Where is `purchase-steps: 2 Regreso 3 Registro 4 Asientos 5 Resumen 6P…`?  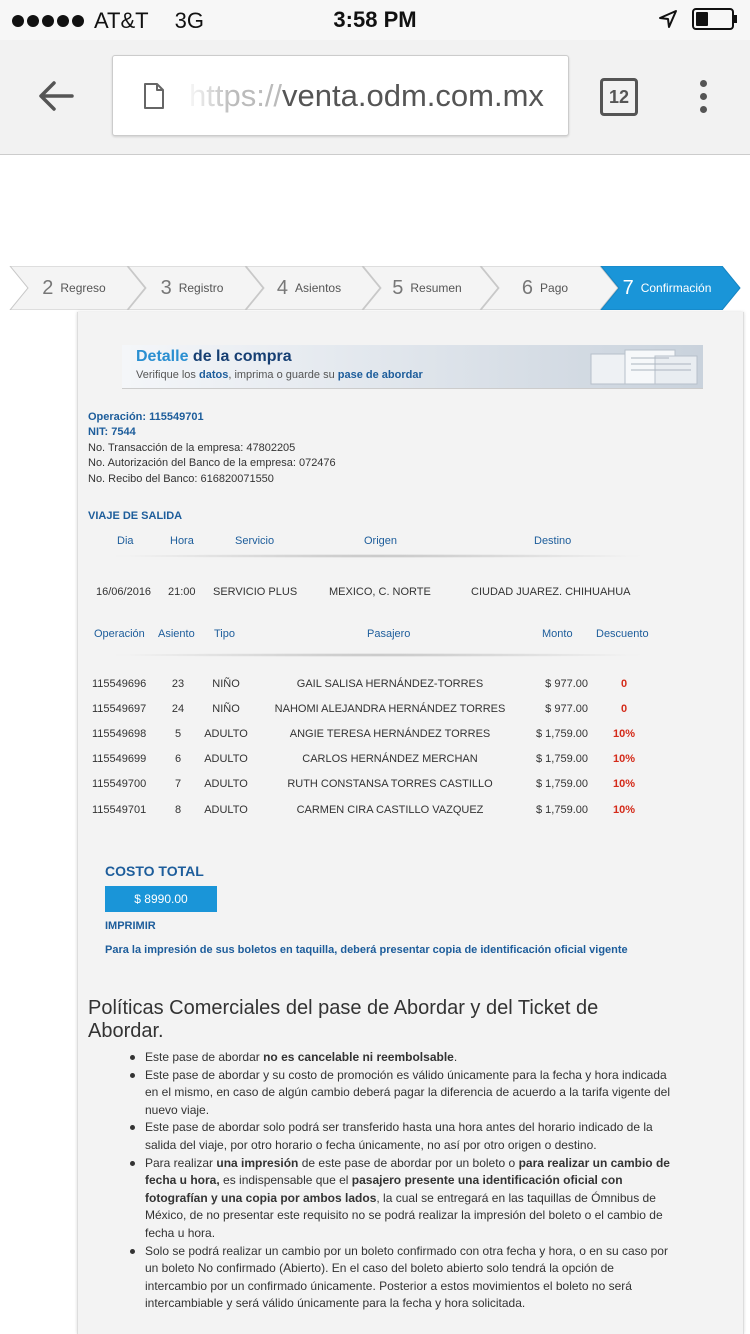 purchase-steps: 2 Regreso 3 Registro 4 Asientos 5 Resumen 6P… is located at coordinates (375, 288).